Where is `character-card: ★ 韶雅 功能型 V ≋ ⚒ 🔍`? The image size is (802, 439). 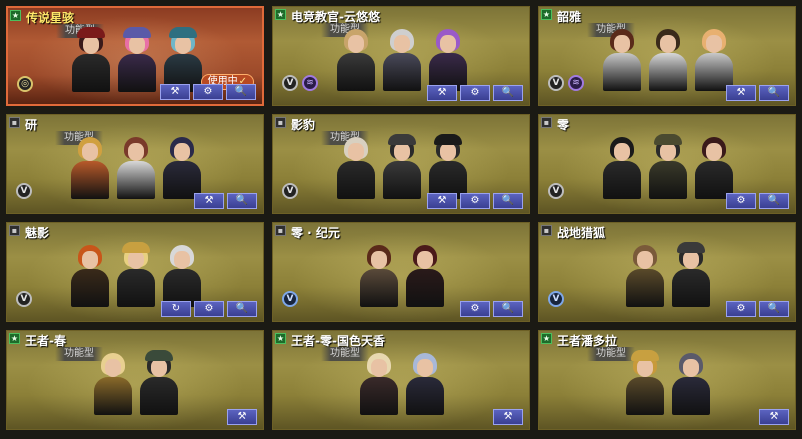 character-card: ★ 韶雅 功能型 V ≋ ⚒ 🔍 is located at coordinates (667, 56).